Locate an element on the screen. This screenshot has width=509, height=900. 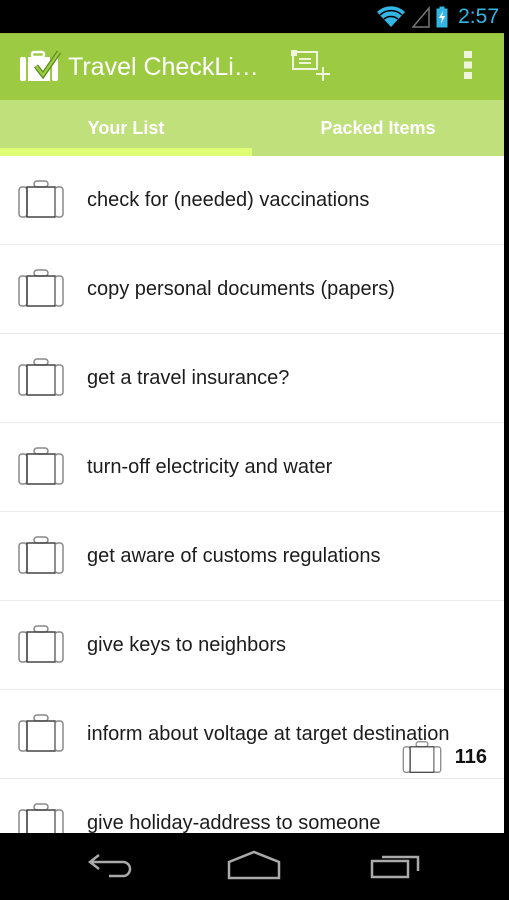
list-item: get aware of customs regulations is located at coordinates (252, 556).